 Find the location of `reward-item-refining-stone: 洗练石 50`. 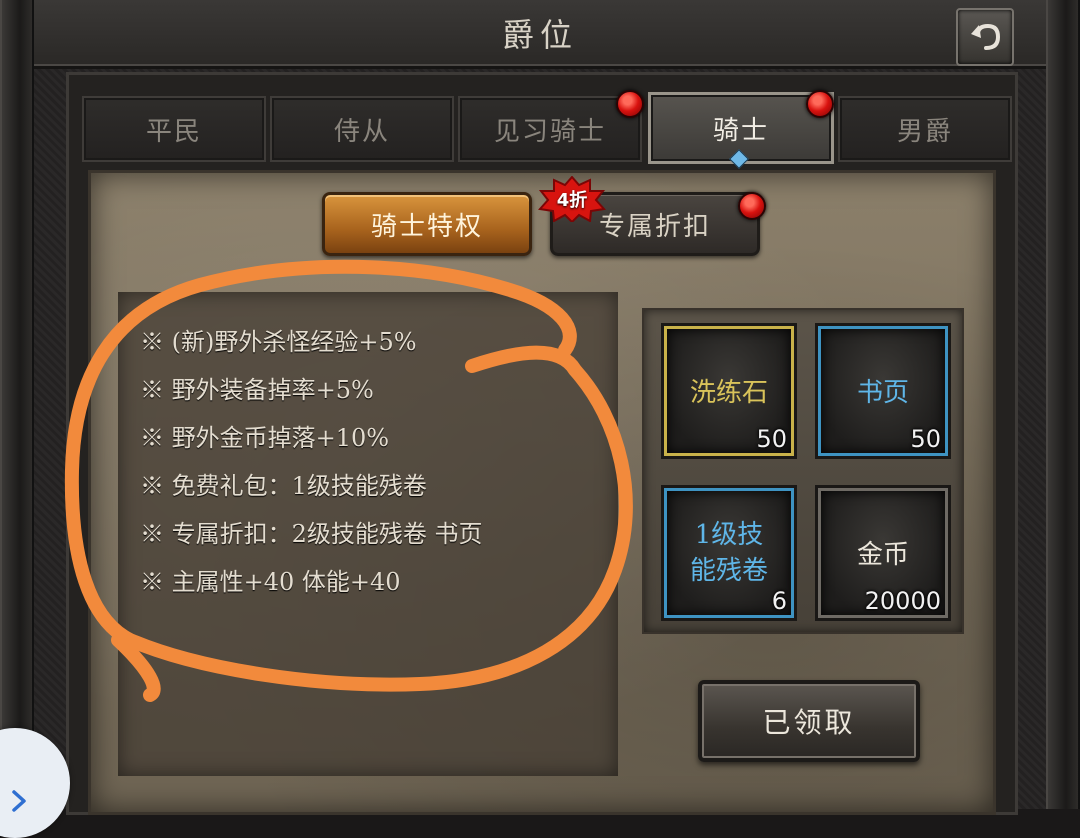

reward-item-refining-stone: 洗练石 50 is located at coordinates (729, 391).